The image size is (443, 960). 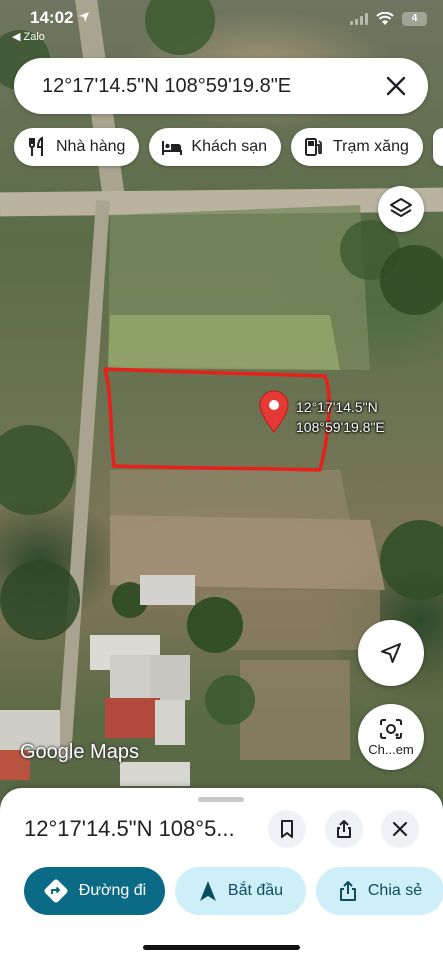 What do you see at coordinates (359, 19) in the screenshot?
I see `cellular-signal-icon` at bounding box center [359, 19].